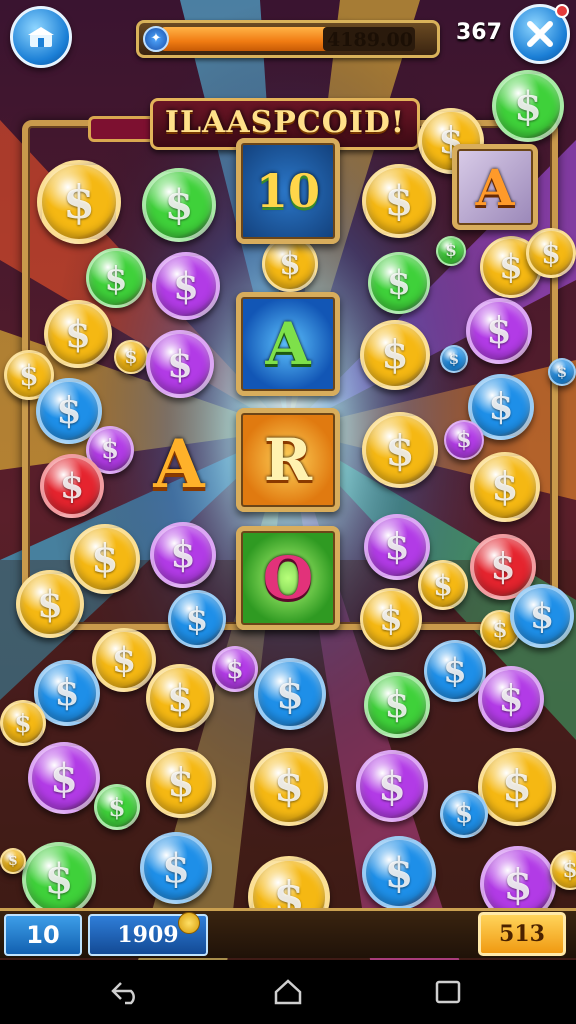  Describe the element at coordinates (495, 187) in the screenshot. I see `tile-letter-a-corner: A` at that location.